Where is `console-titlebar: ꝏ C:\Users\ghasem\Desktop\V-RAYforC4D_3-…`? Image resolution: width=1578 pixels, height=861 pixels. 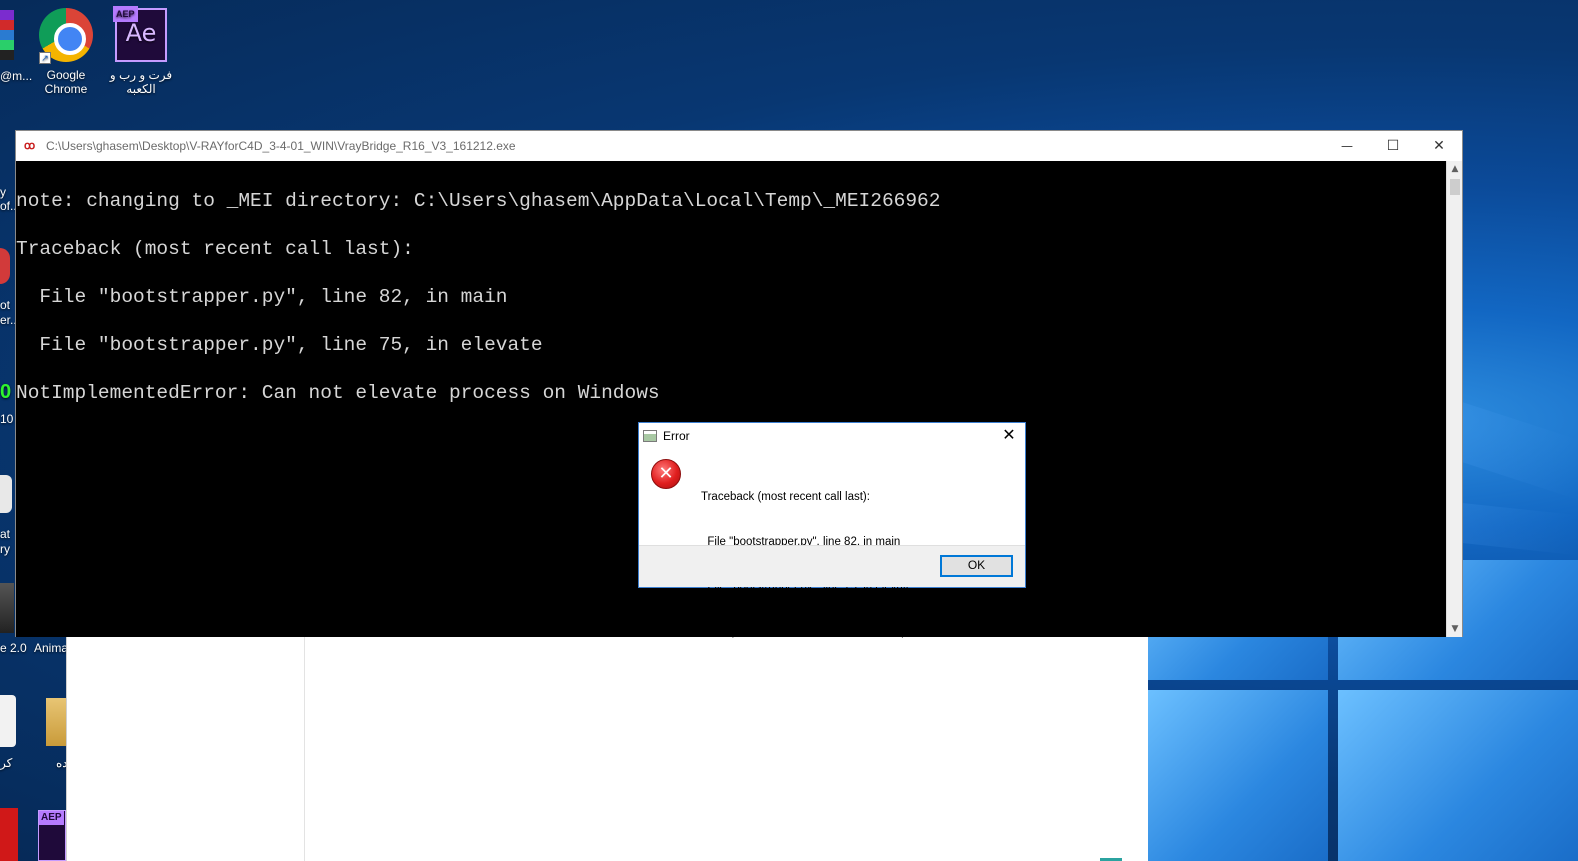 console-titlebar: ꝏ C:\Users\ghasem\Desktop\V-RAYforC4D_3-… is located at coordinates (739, 146).